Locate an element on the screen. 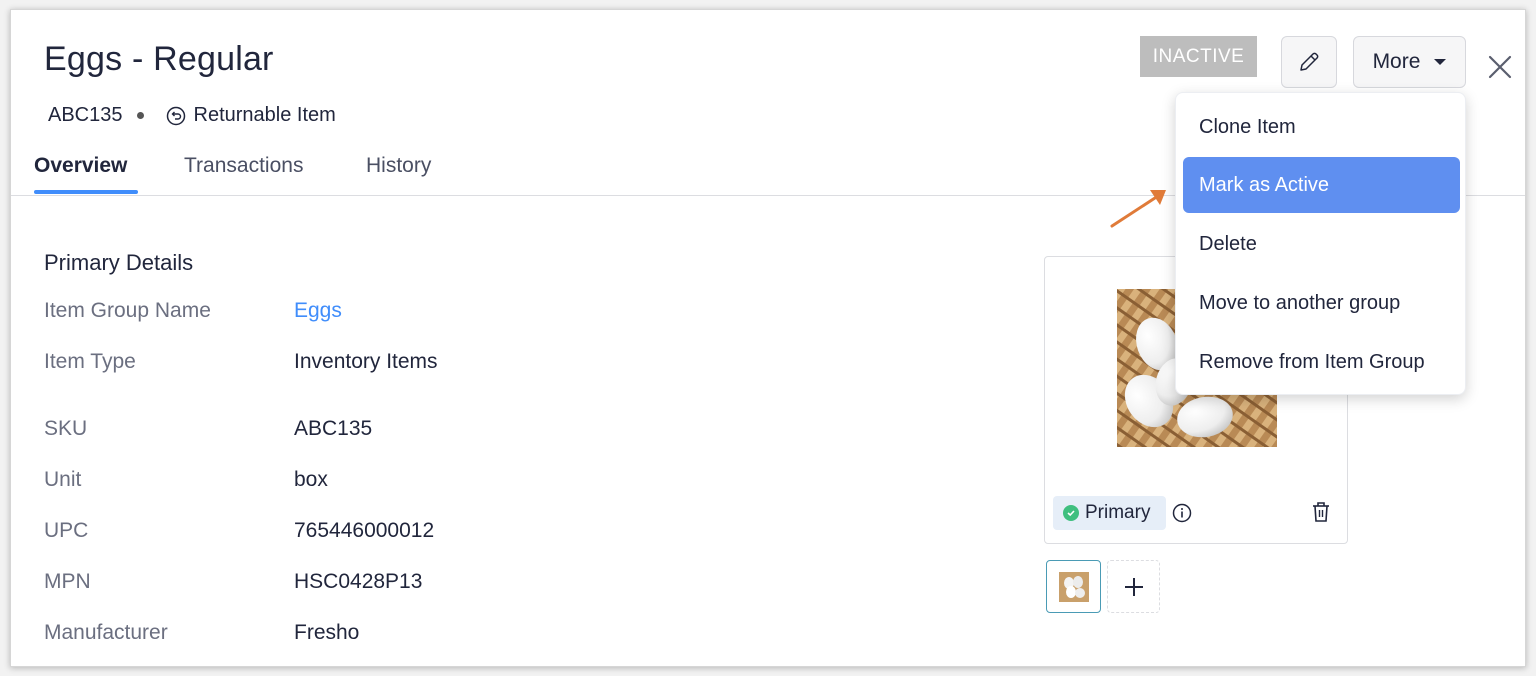 This screenshot has width=1536, height=676. separator-dot is located at coordinates (140, 115).